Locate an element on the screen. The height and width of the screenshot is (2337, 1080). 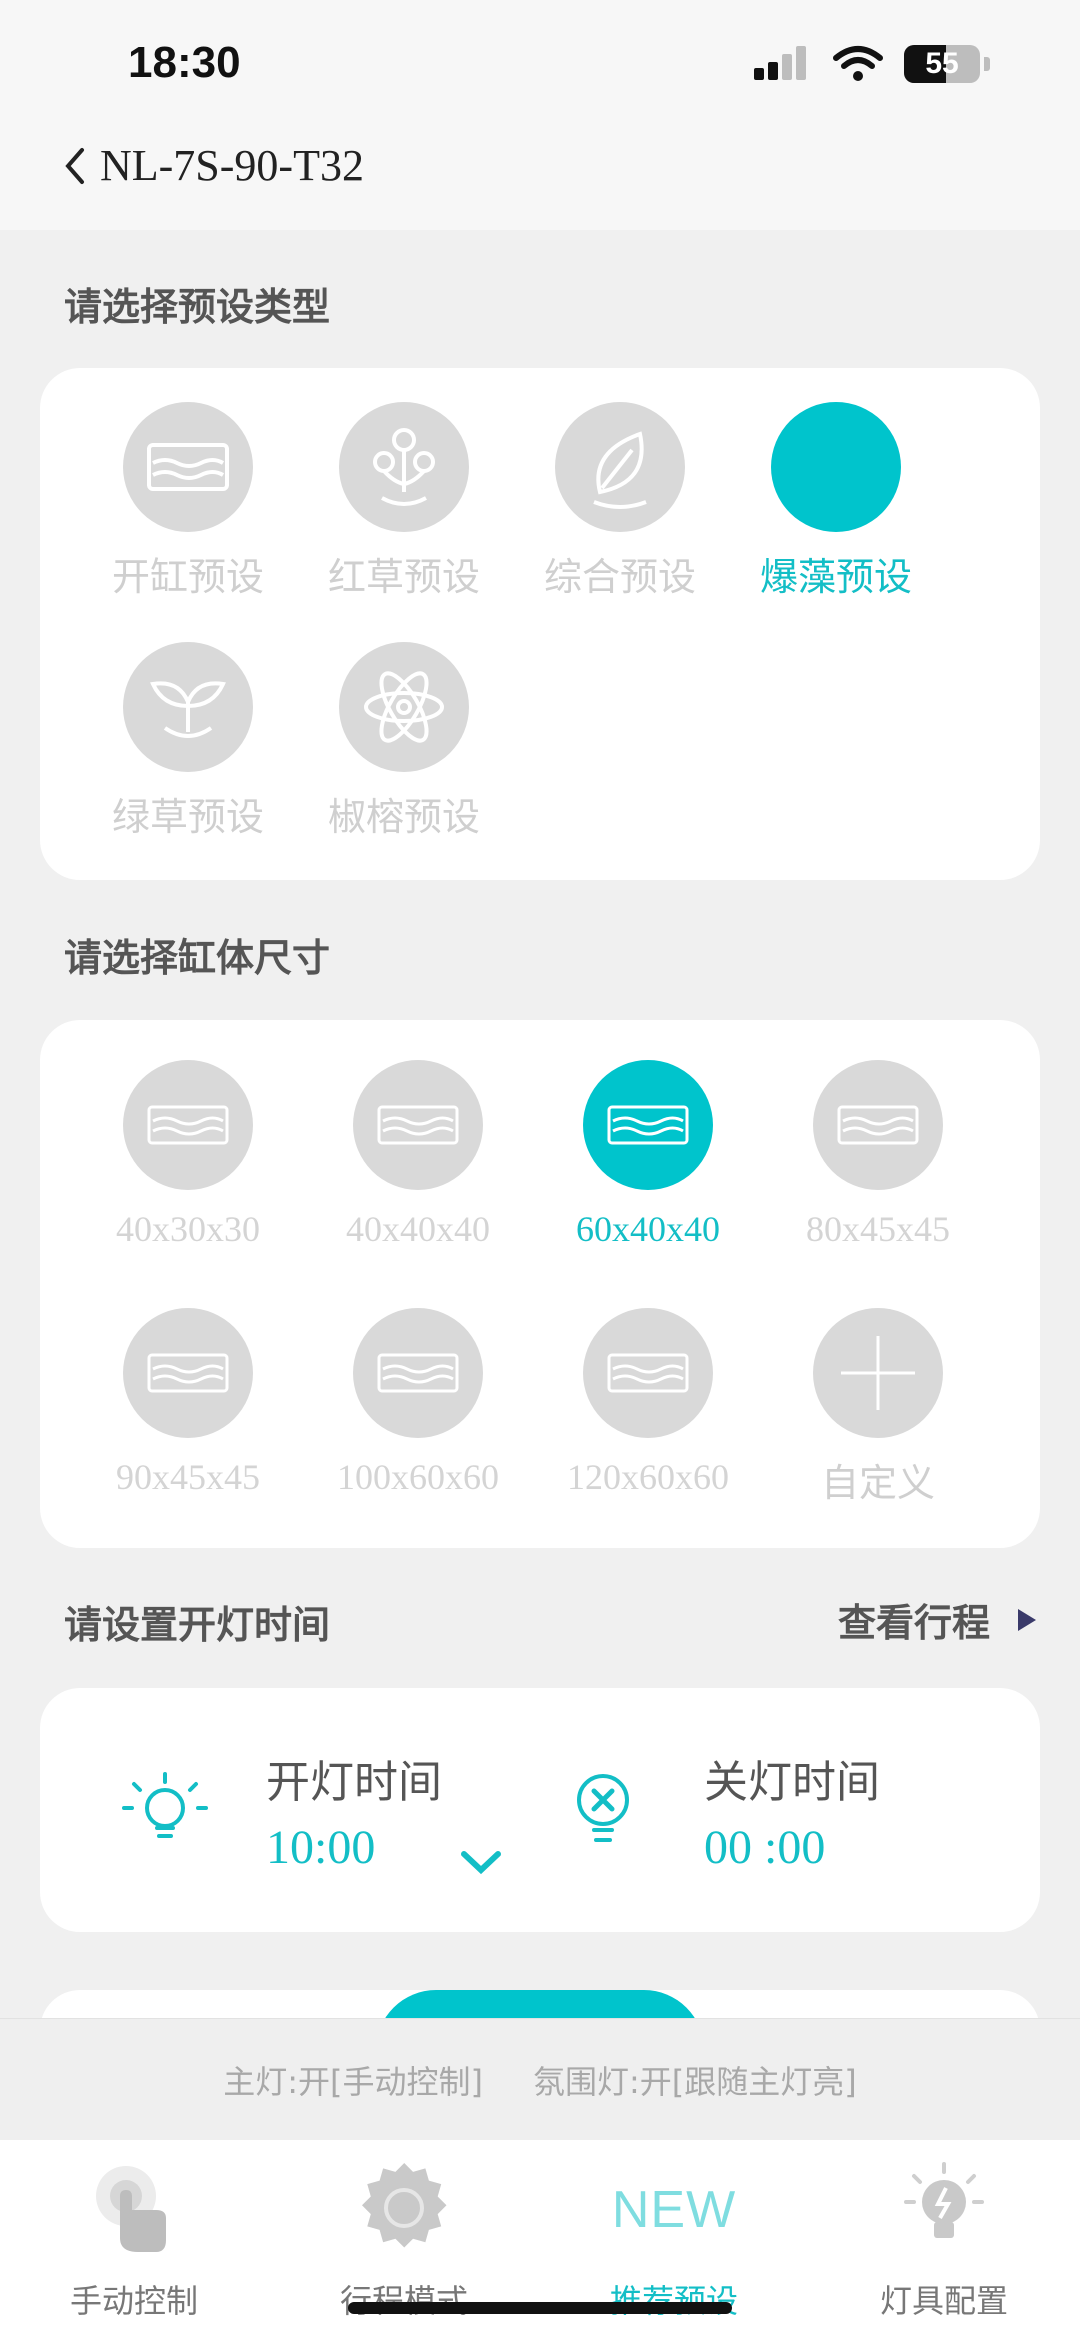
light-time-card: 开灯时间 10:00 关灯时间 00 :00 is located at coordinates (540, 1810).